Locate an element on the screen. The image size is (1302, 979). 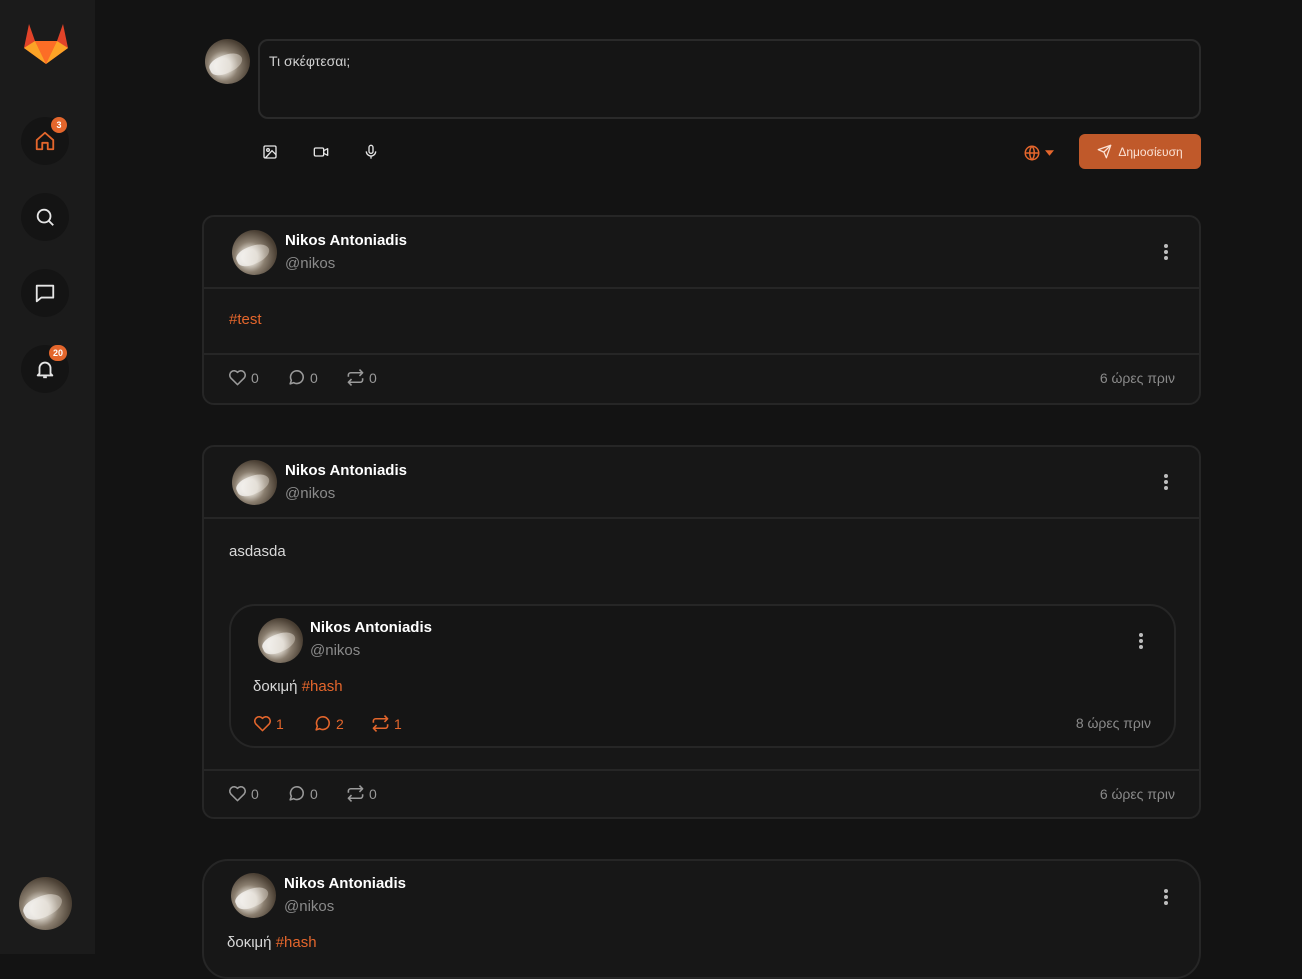
caret-down-icon is located at coordinates (1049, 153).